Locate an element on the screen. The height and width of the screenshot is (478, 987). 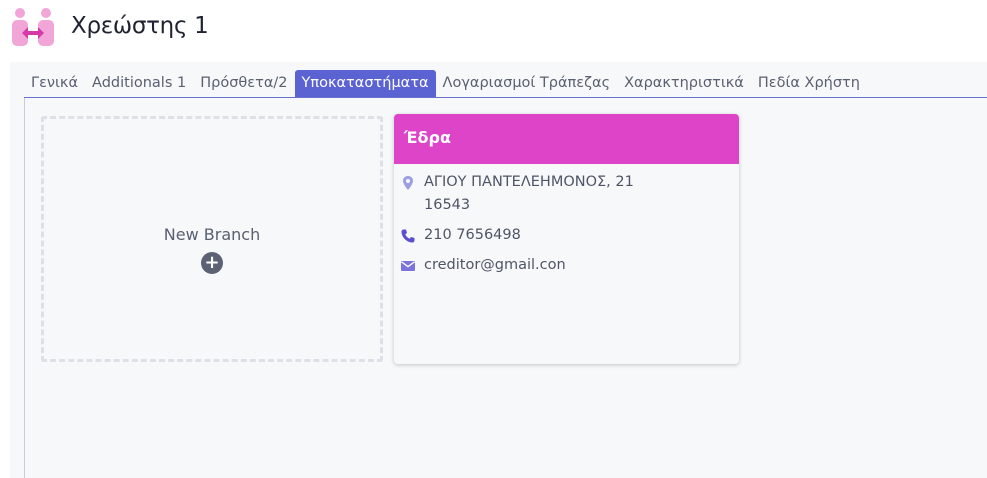
branch-address: ΑΓΙΟΥ ΠΑΝΤΕΛΕΗΜΟΝΟΣ, 21 16543 is located at coordinates (517, 195).